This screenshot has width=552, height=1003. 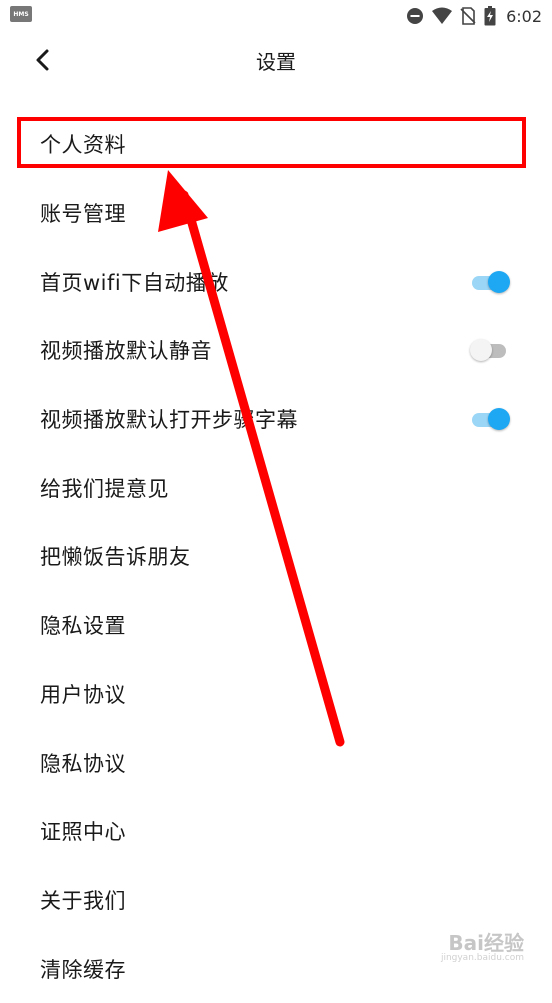 I want to click on wifi-icon, so click(x=442, y=15).